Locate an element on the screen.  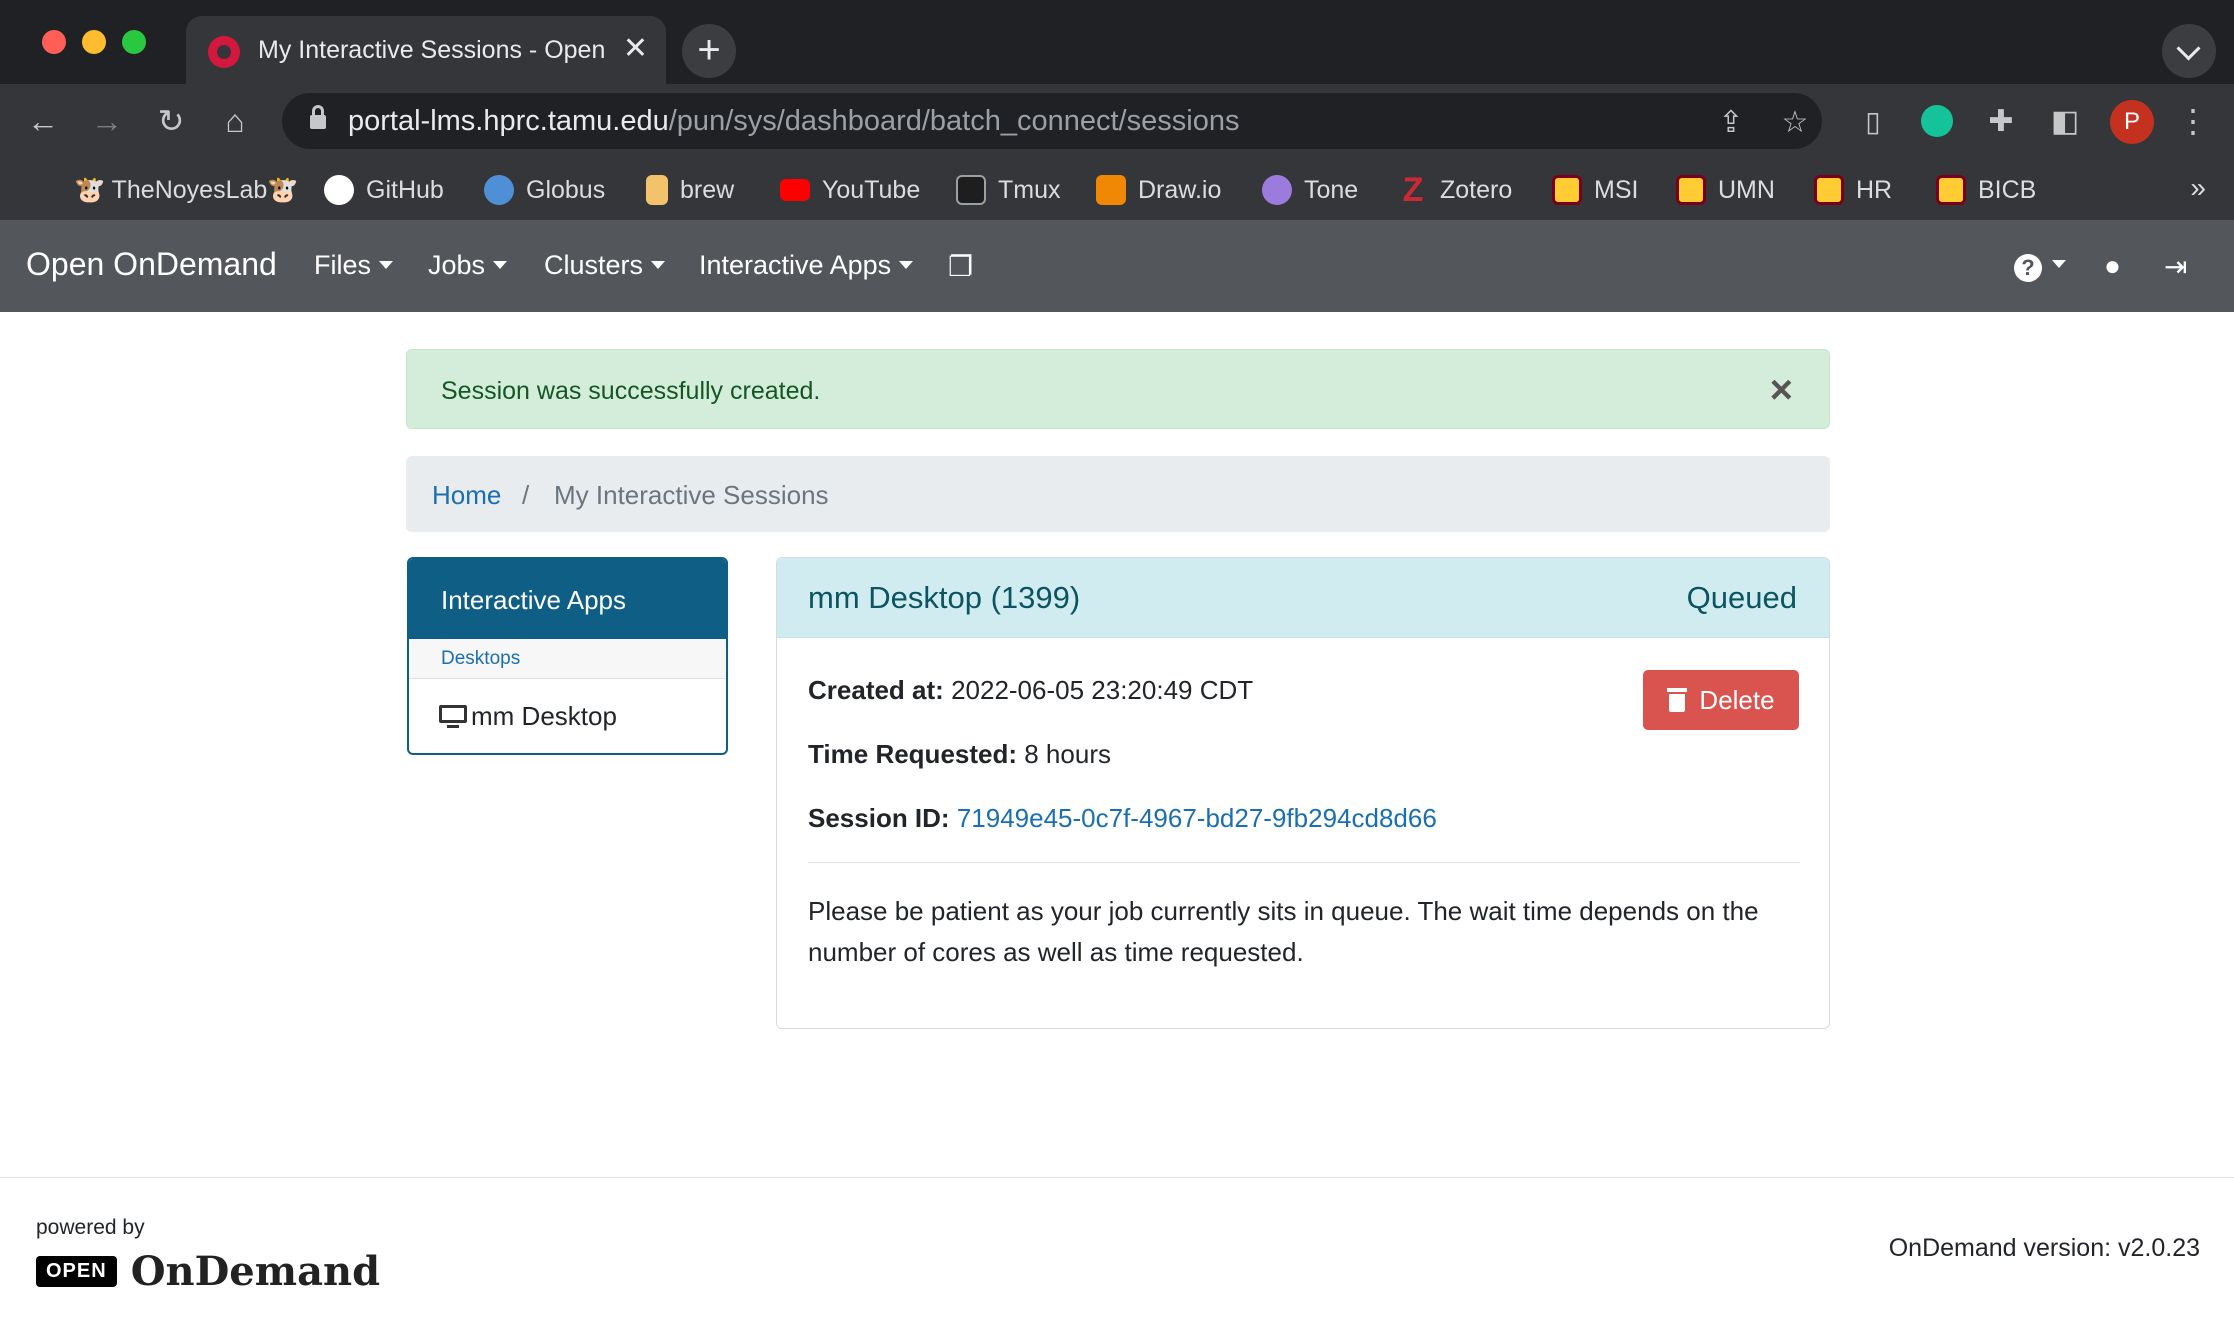
bookmark-umn: UMN is located at coordinates (1725, 190).